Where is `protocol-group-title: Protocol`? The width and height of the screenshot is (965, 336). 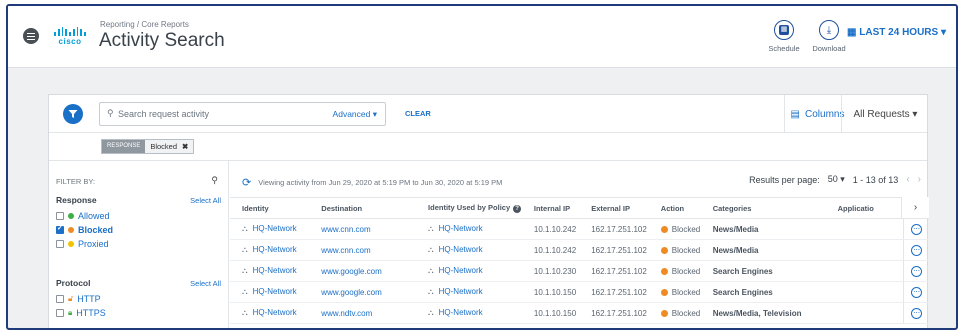
protocol-group-title: Protocol is located at coordinates (73, 283).